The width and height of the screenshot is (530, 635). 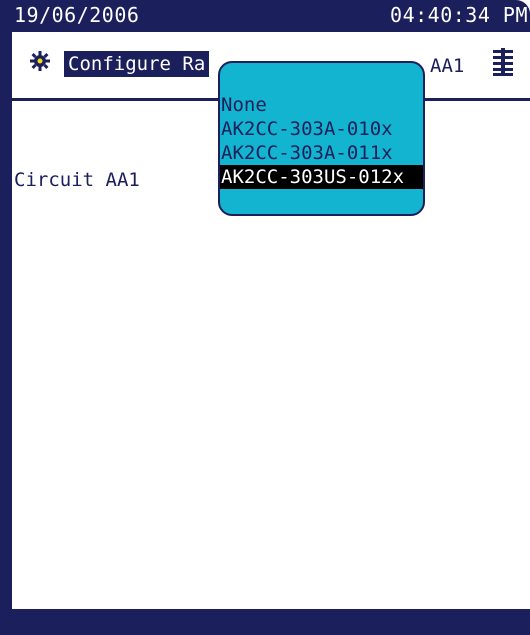 What do you see at coordinates (265, 16) in the screenshot?
I see `status-bar: 19/06/2006 04:40:34 PM` at bounding box center [265, 16].